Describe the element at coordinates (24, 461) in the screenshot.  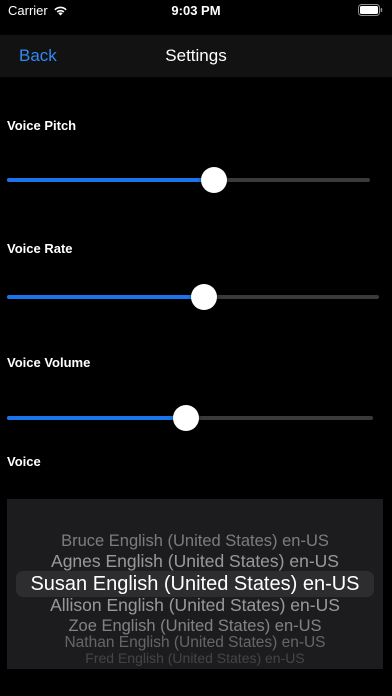
I see `voice-label: Voice` at that location.